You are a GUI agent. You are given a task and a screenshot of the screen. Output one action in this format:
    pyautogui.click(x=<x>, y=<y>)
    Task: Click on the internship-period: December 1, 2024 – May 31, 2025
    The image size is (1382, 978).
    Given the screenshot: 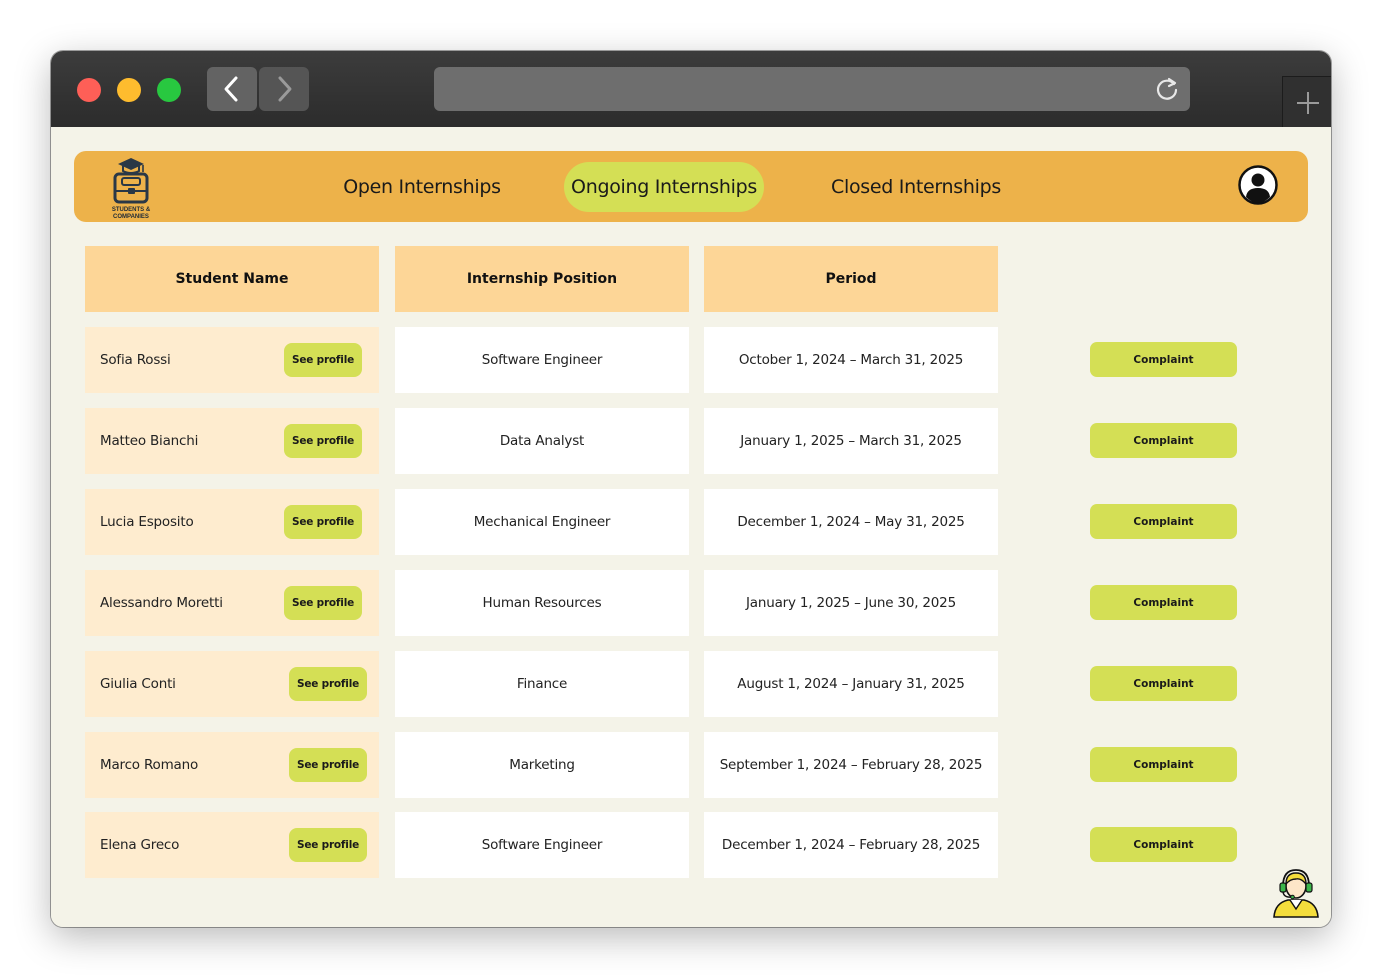 What is the action you would take?
    pyautogui.click(x=851, y=522)
    